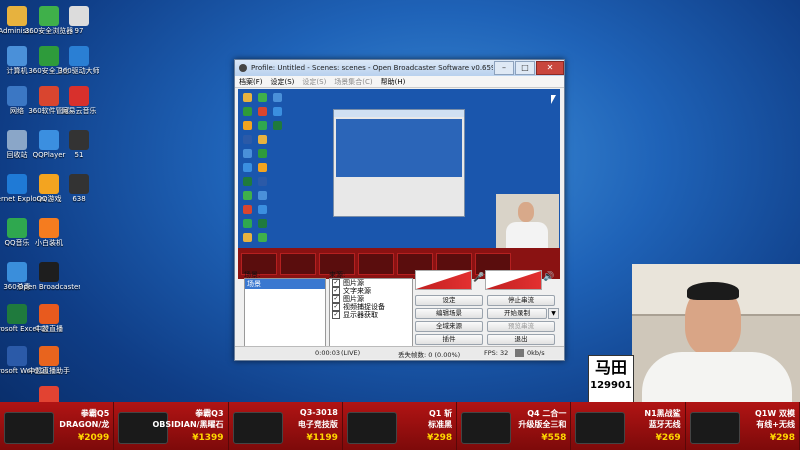  What do you see at coordinates (93, 438) in the screenshot?
I see `ticker-product-price: ¥2099` at bounding box center [93, 438].